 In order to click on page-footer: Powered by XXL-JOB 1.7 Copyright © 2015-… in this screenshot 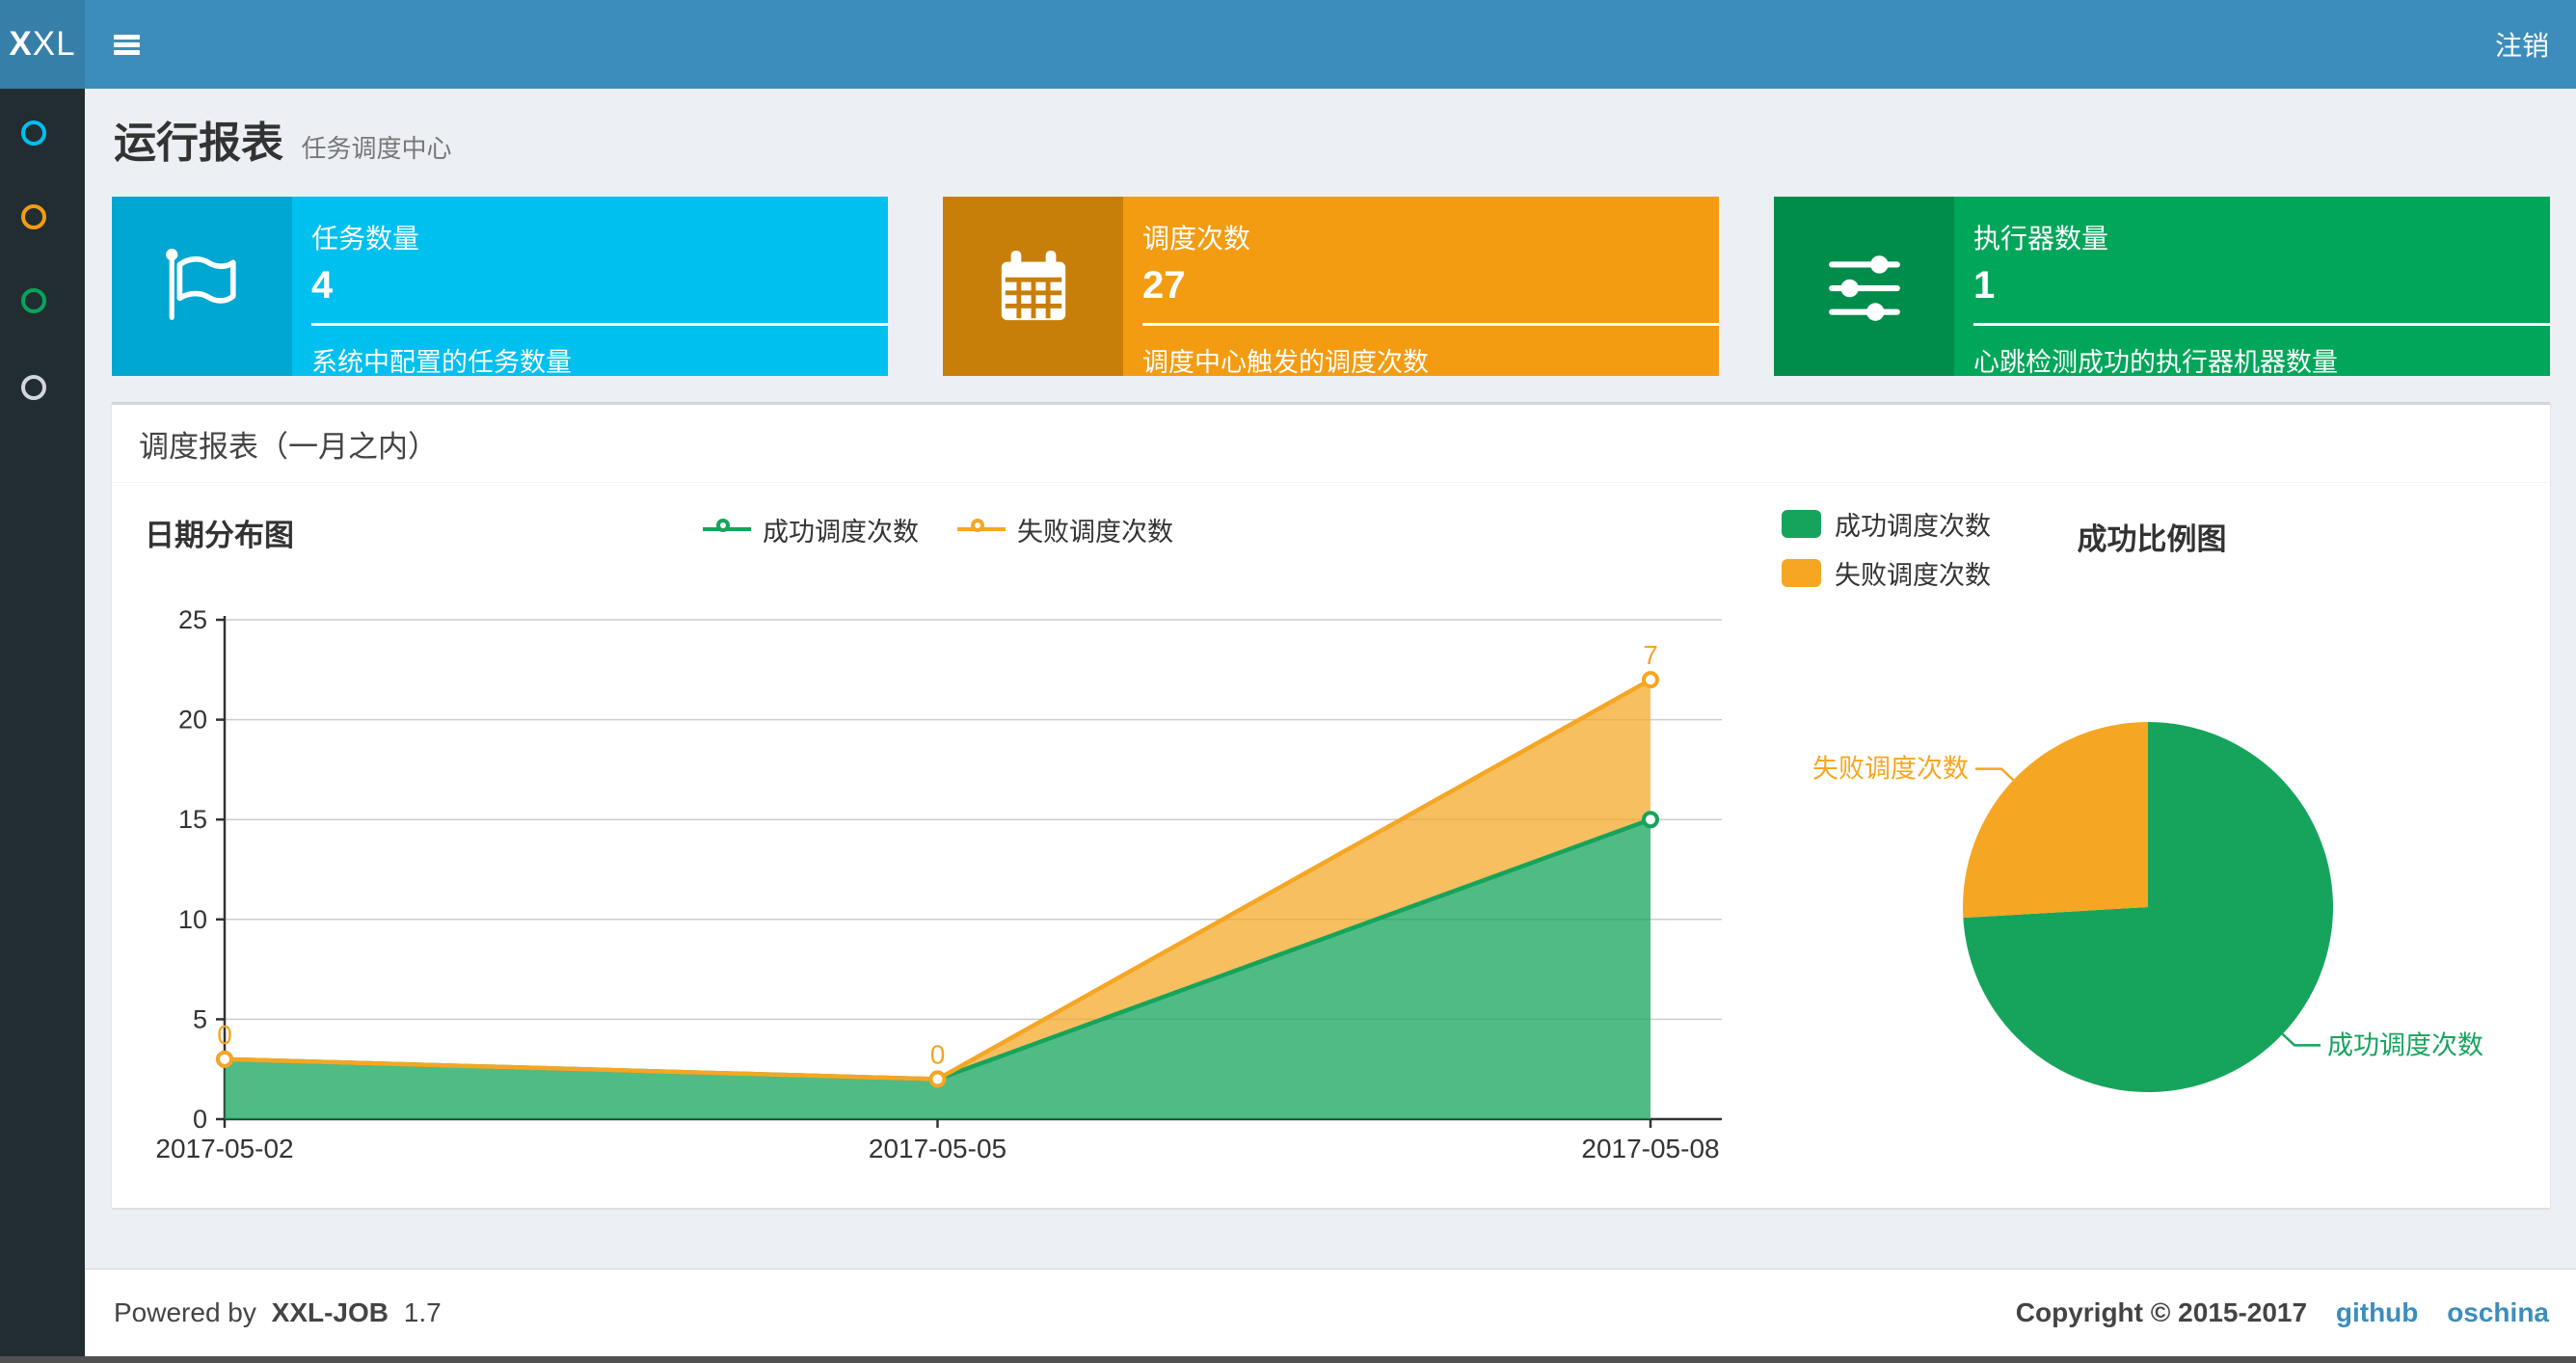, I will do `click(1330, 1312)`.